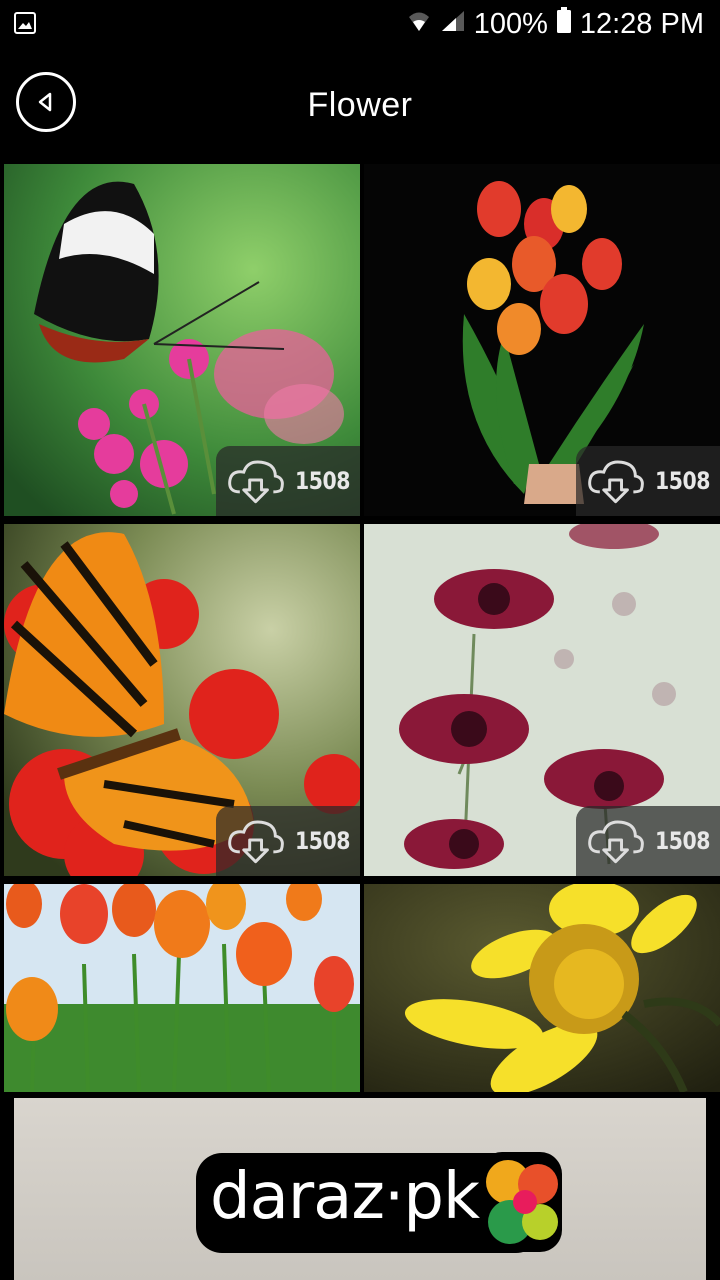 The width and height of the screenshot is (720, 1280). I want to click on ad-banner: daraz·pk, so click(360, 1189).